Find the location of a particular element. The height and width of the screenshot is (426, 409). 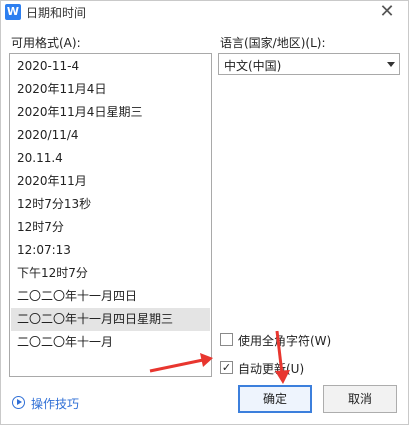

list-item: 12时7分13秒 is located at coordinates (110, 204).